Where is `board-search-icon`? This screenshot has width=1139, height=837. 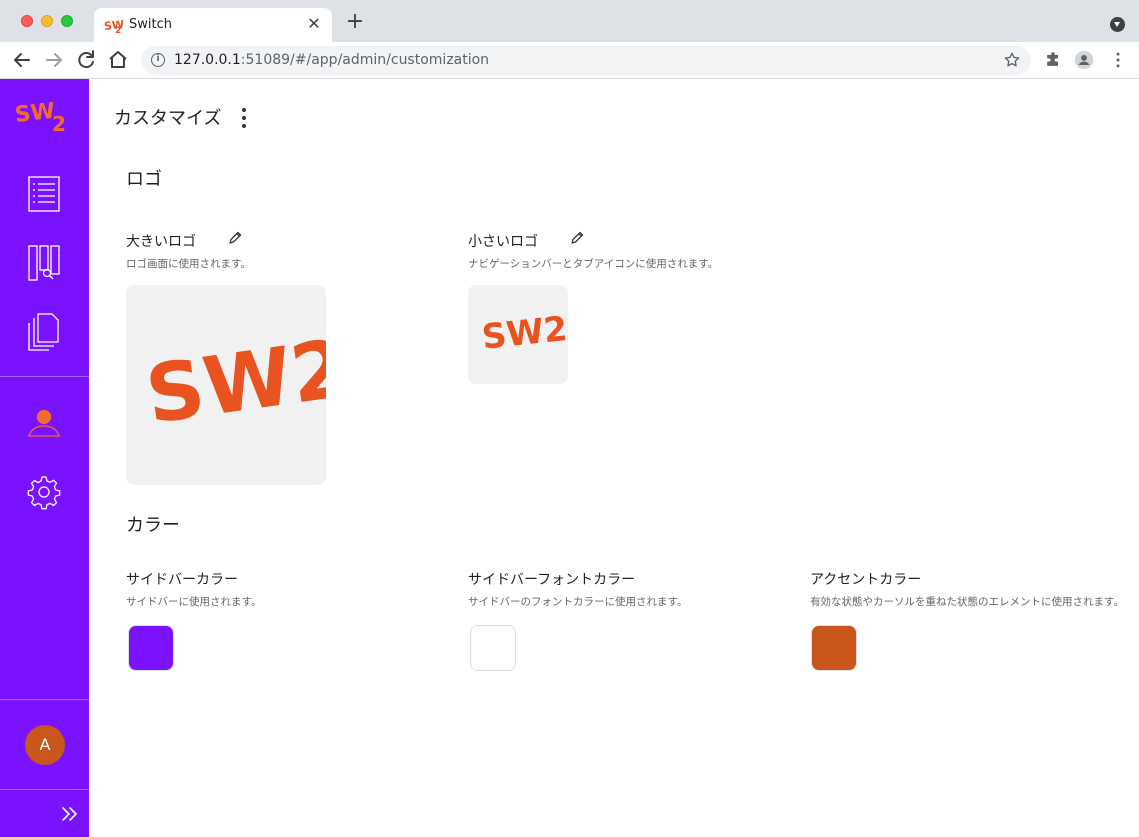 board-search-icon is located at coordinates (44, 263).